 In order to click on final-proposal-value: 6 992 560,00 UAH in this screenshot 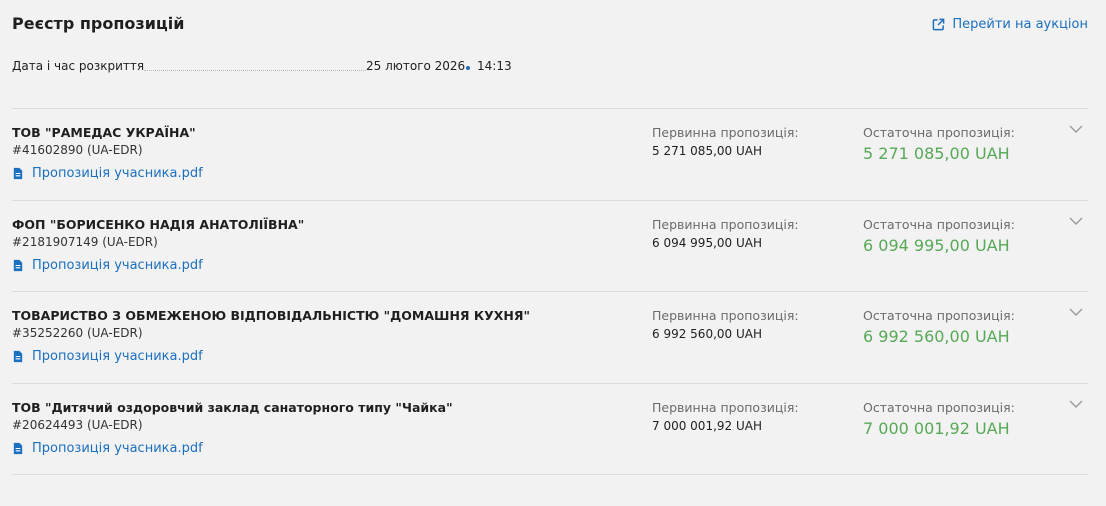, I will do `click(936, 336)`.